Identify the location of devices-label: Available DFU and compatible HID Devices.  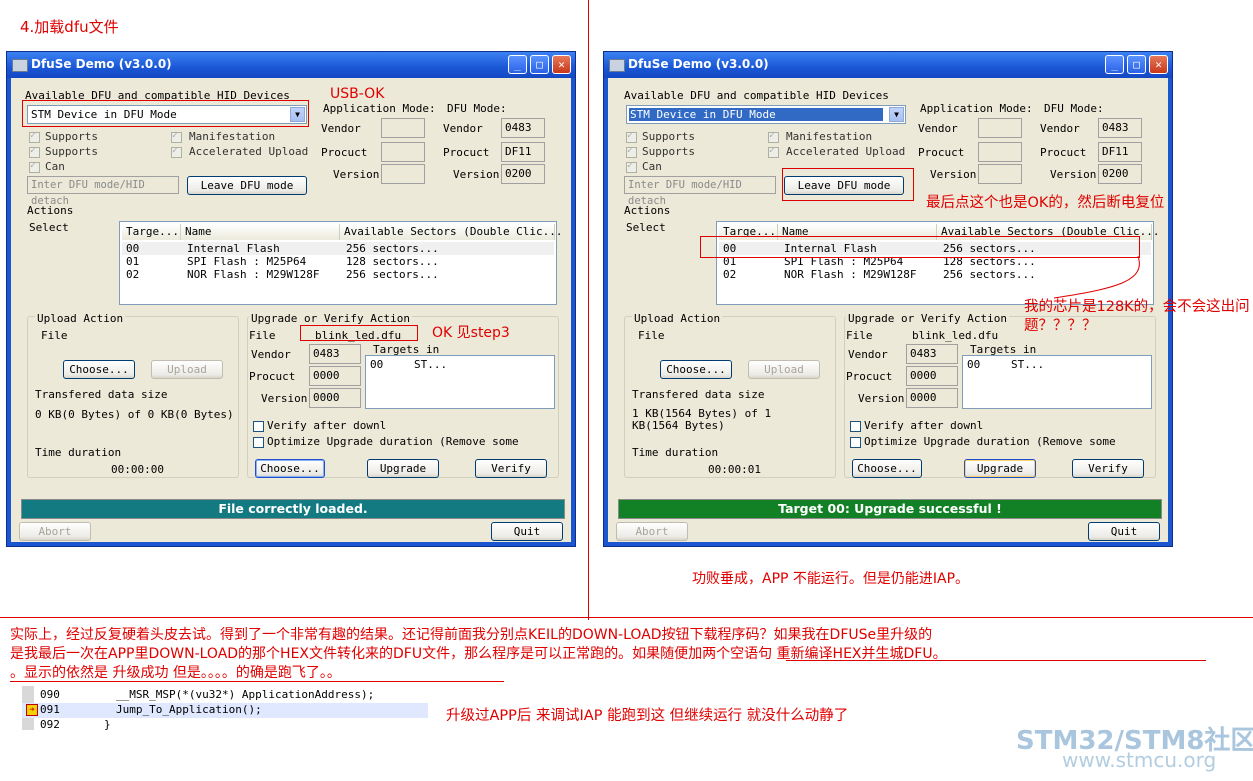
(756, 95).